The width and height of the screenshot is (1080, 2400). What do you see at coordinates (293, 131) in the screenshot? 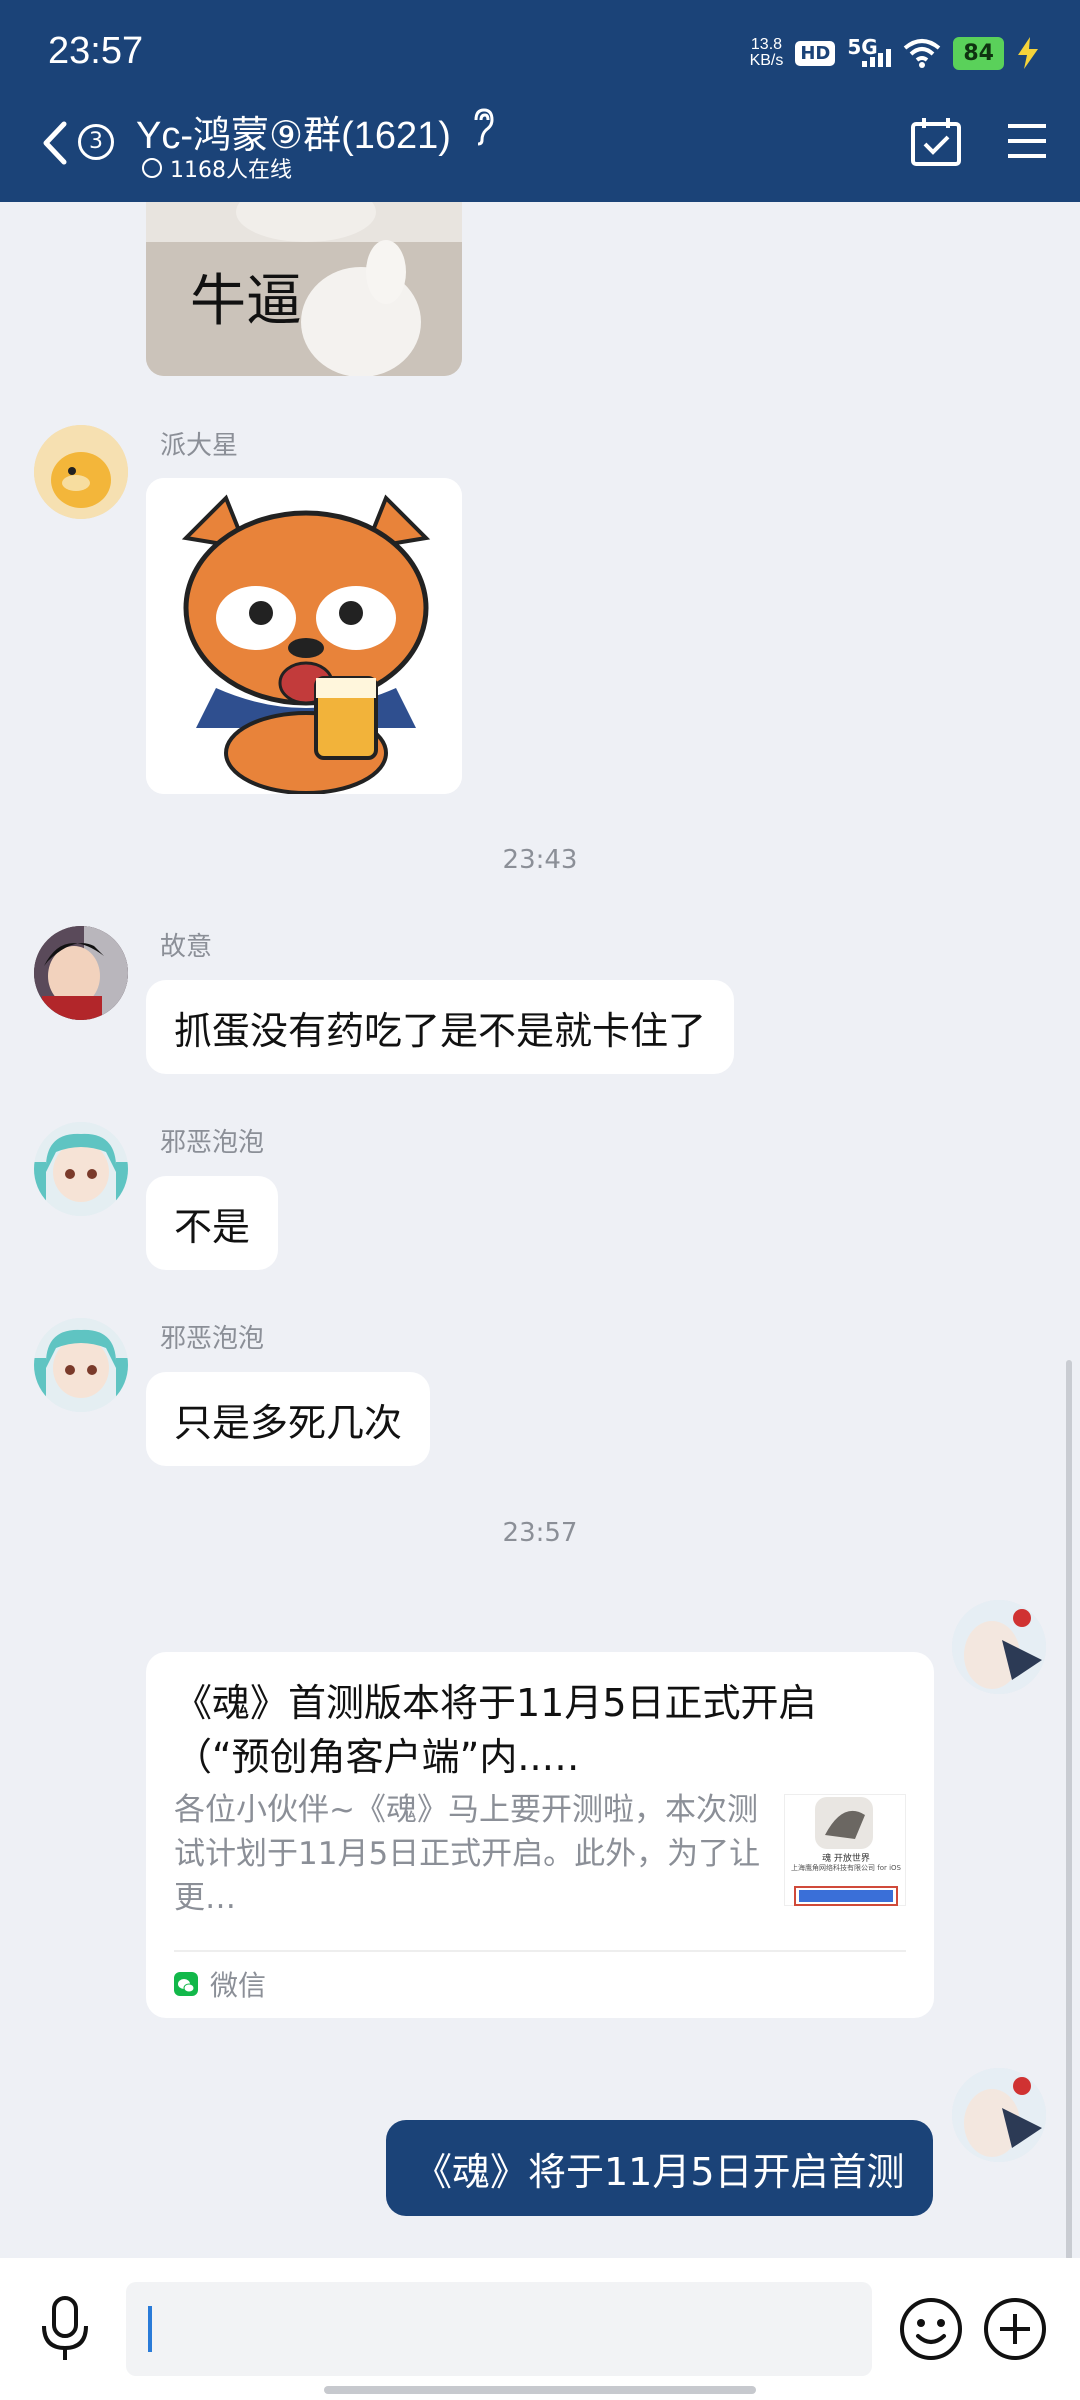
I see `group-title: Yc-鸿蒙⑨群(1621)` at bounding box center [293, 131].